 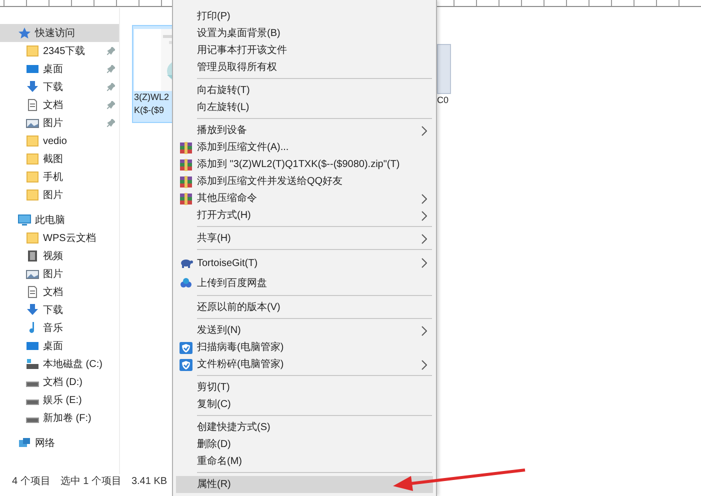 I want to click on sidebar-item: 音乐, so click(x=59, y=328).